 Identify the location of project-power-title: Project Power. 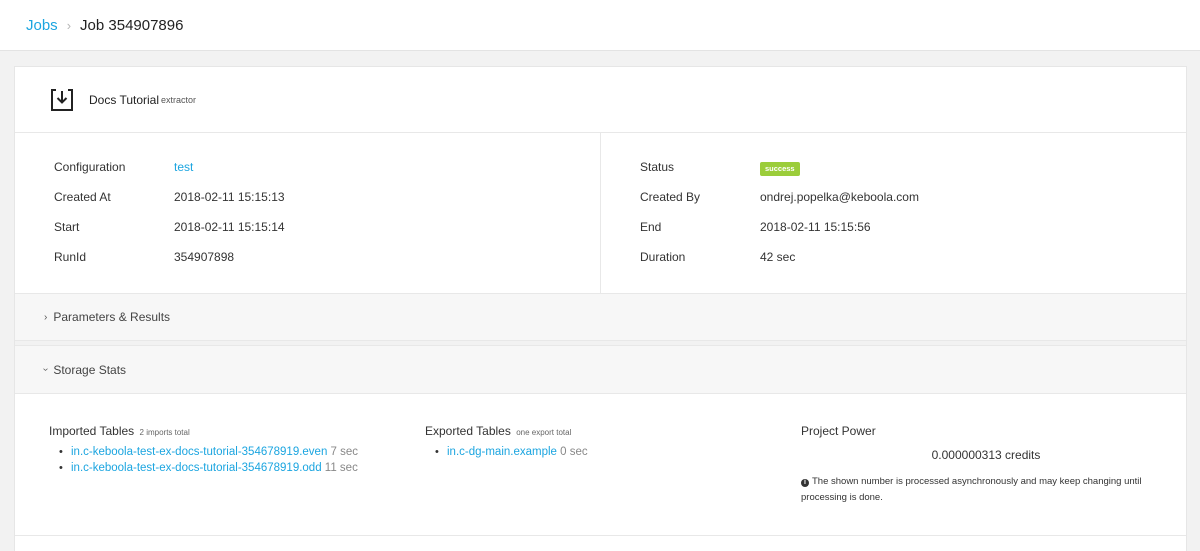
(838, 431).